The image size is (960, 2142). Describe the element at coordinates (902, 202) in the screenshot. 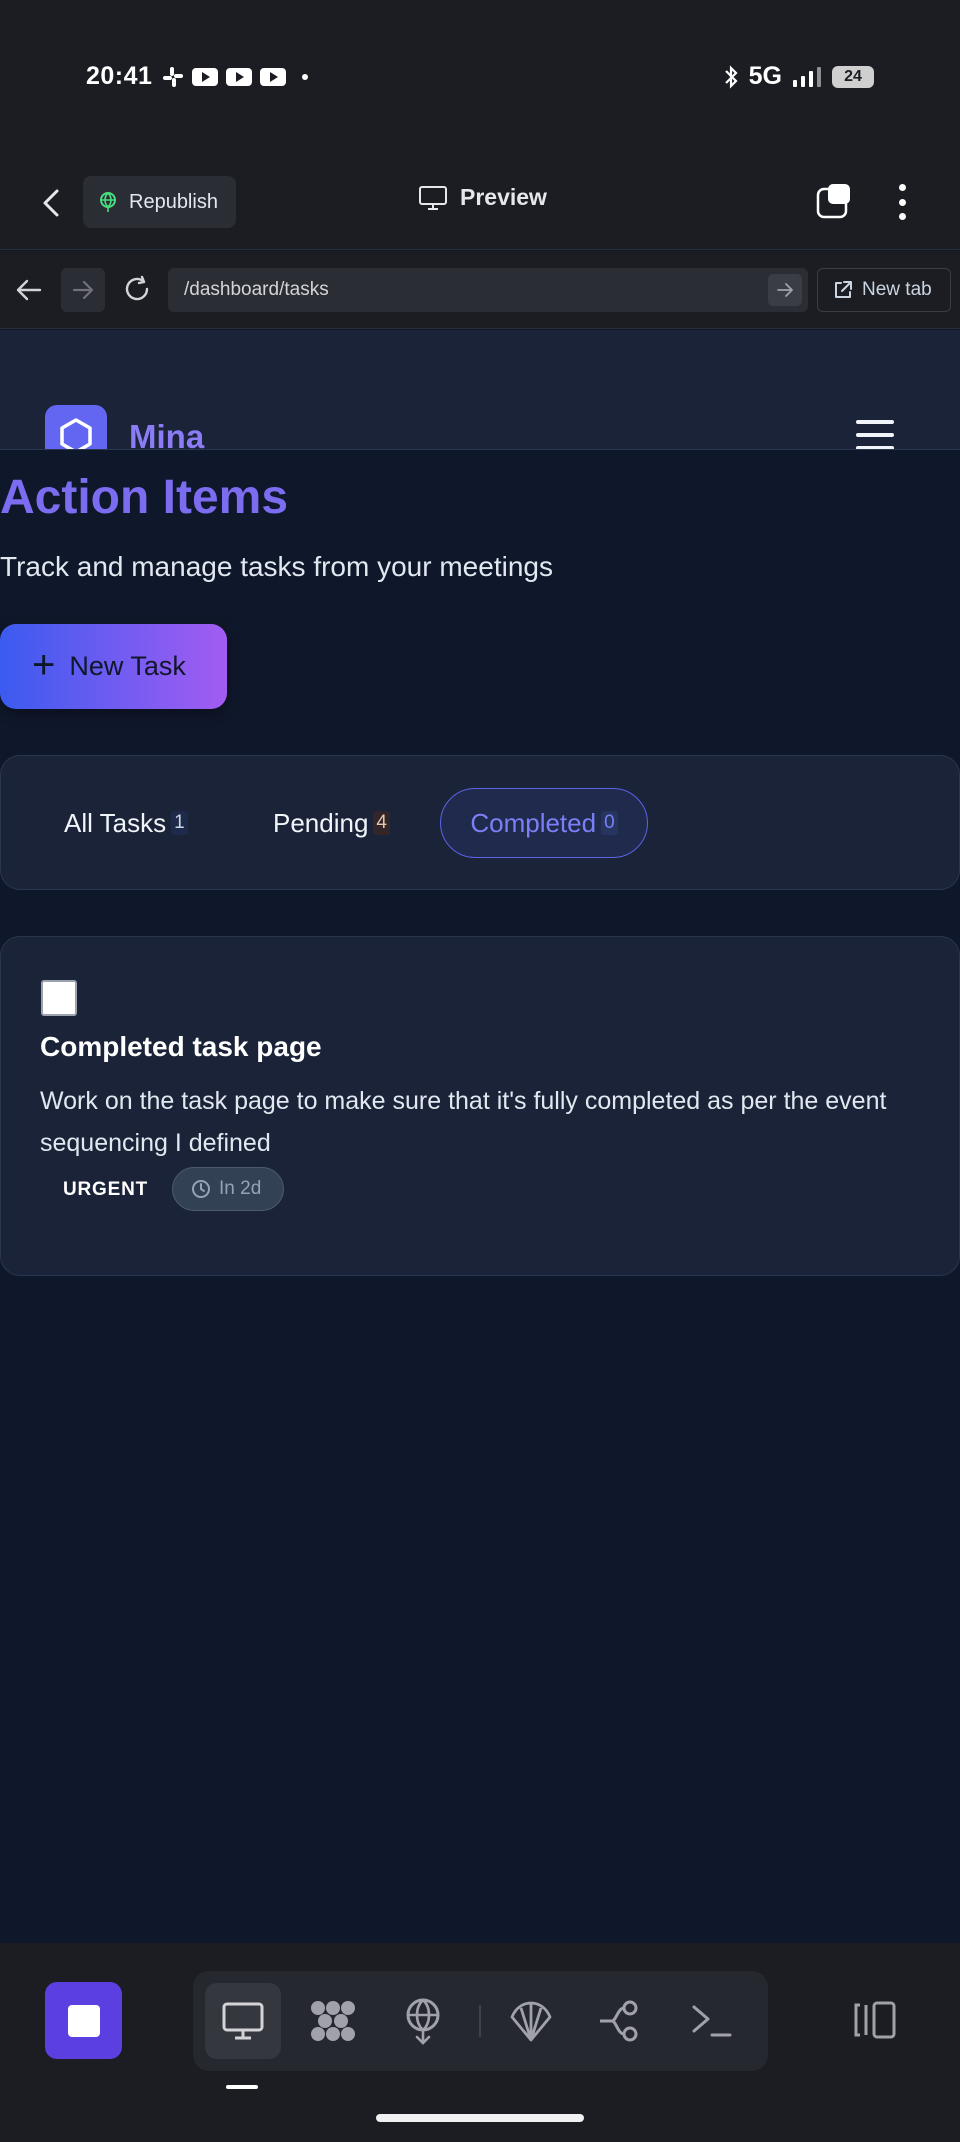

I see `more-options-icon` at that location.